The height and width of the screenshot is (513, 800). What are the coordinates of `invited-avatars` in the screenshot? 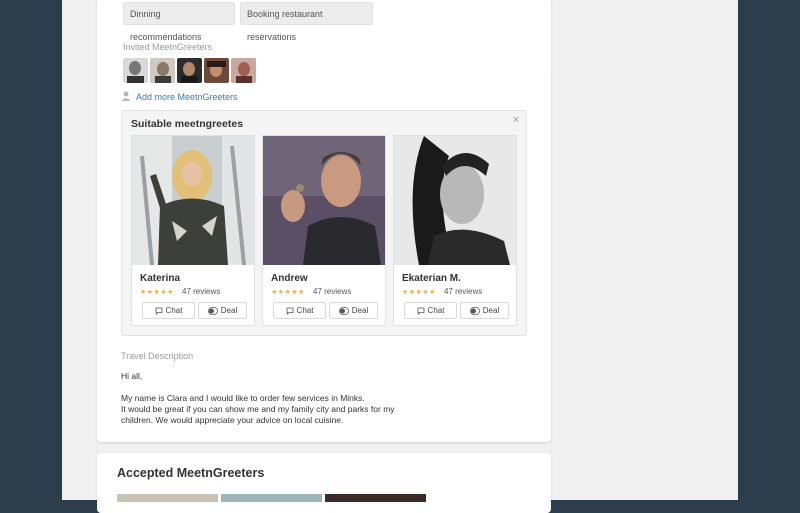 It's located at (189, 70).